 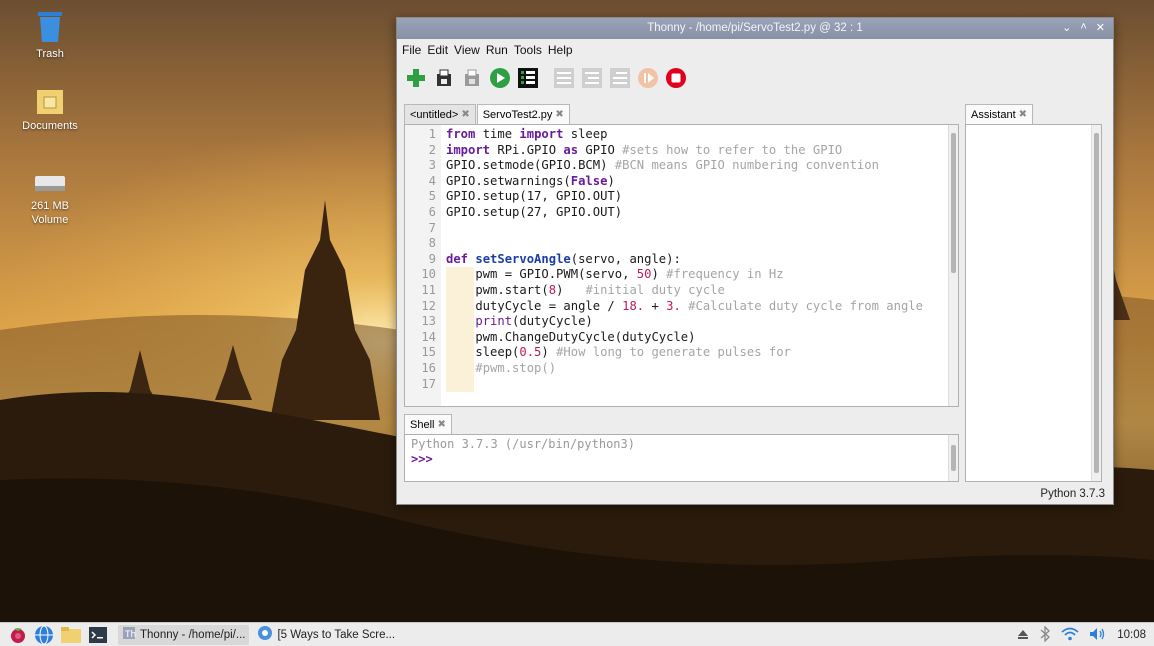 What do you see at coordinates (530, 180) in the screenshot?
I see `code-line: GPIO.setwarnings(False)` at bounding box center [530, 180].